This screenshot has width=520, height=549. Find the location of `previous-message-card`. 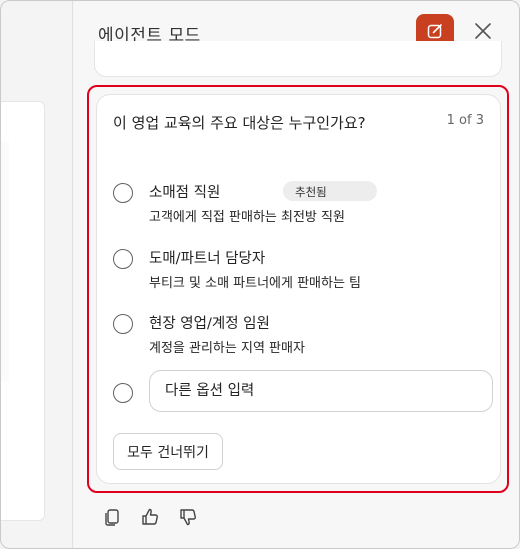

previous-message-card is located at coordinates (298, 59).